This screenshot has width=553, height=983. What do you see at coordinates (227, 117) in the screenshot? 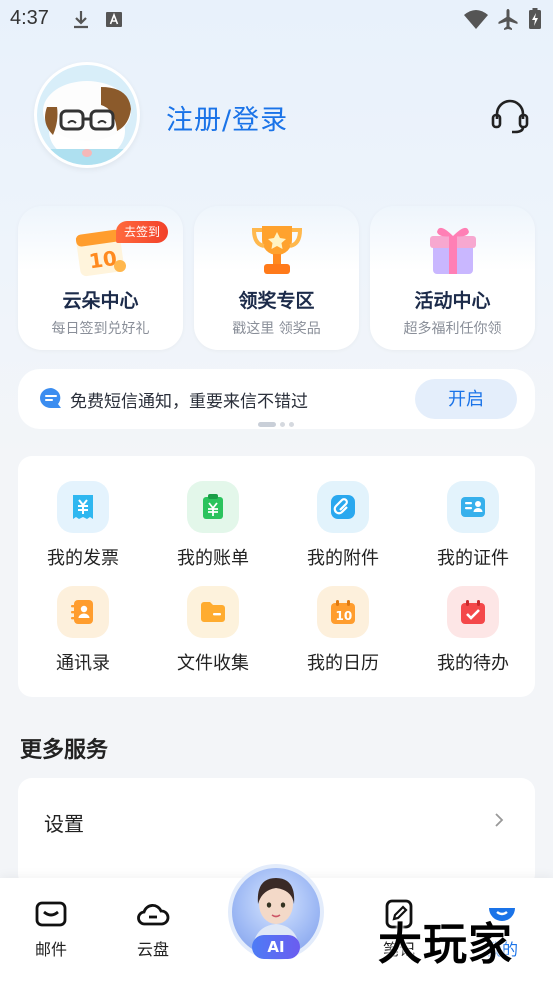
I see `login-register-link: 注册/登录` at bounding box center [227, 117].